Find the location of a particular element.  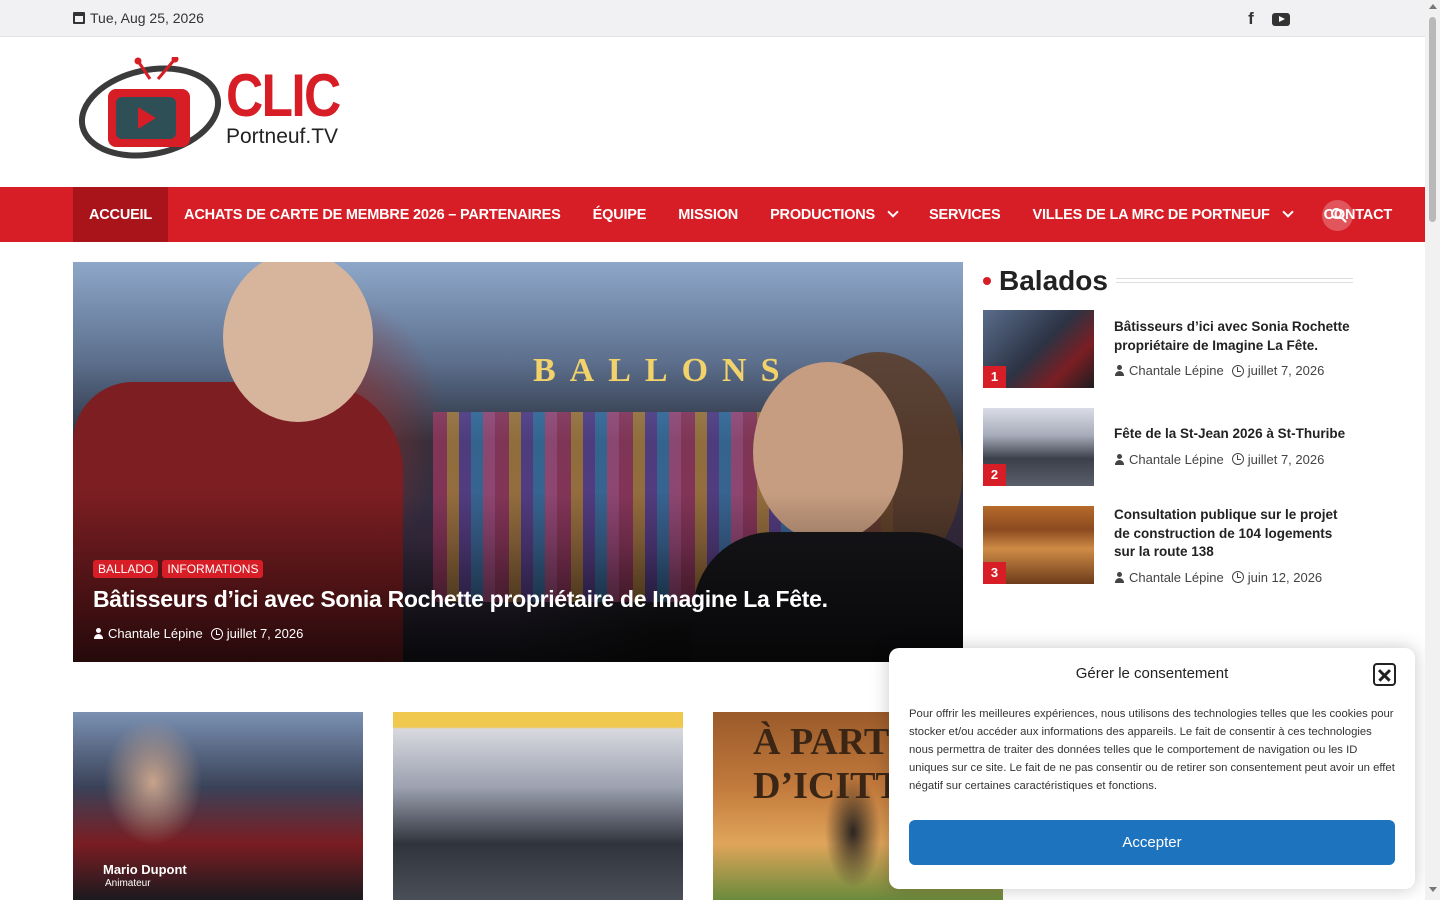

nav-label: SERVICES is located at coordinates (965, 214).